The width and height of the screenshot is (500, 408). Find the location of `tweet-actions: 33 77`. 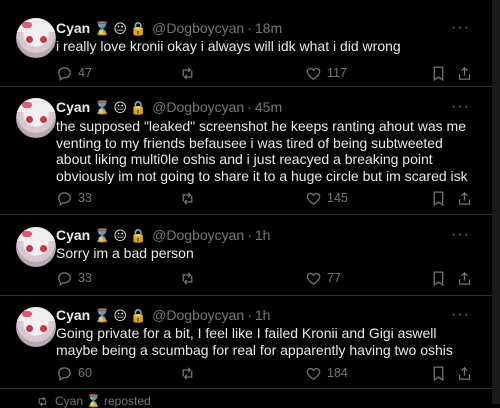

tweet-actions: 33 77 is located at coordinates (265, 278).